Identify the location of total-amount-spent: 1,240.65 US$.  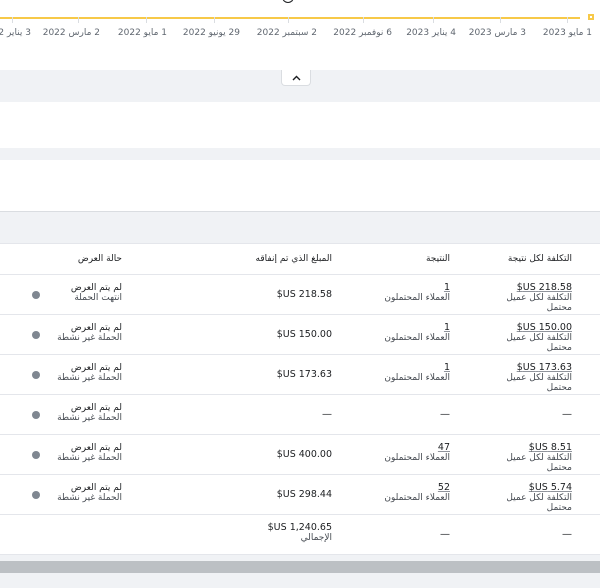
(299, 527).